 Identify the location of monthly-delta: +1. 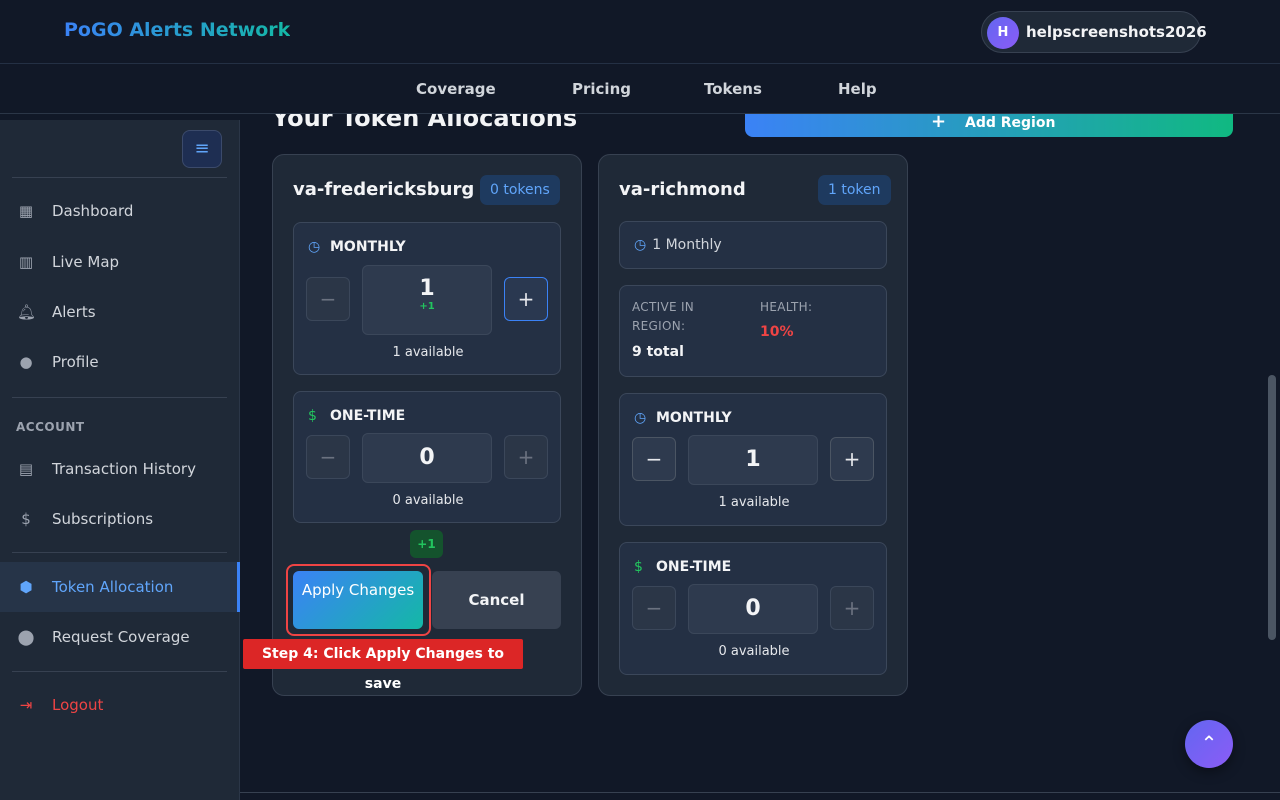
(427, 306).